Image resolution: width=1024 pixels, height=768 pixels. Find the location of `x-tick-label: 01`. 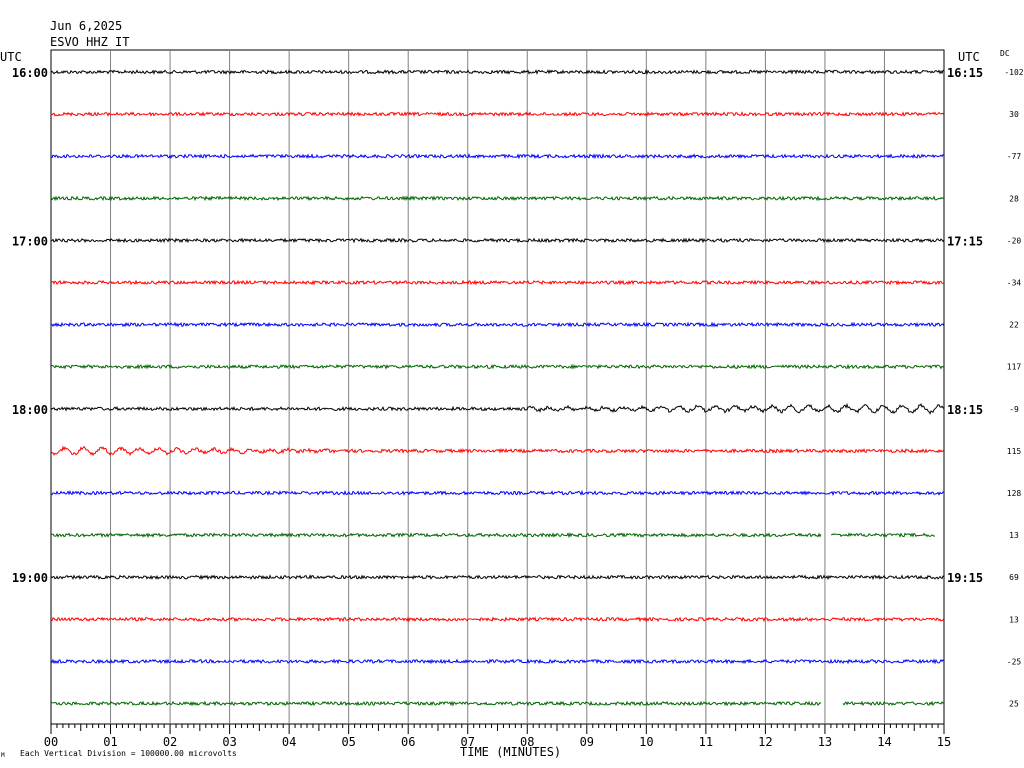

x-tick-label: 01 is located at coordinates (110, 742).